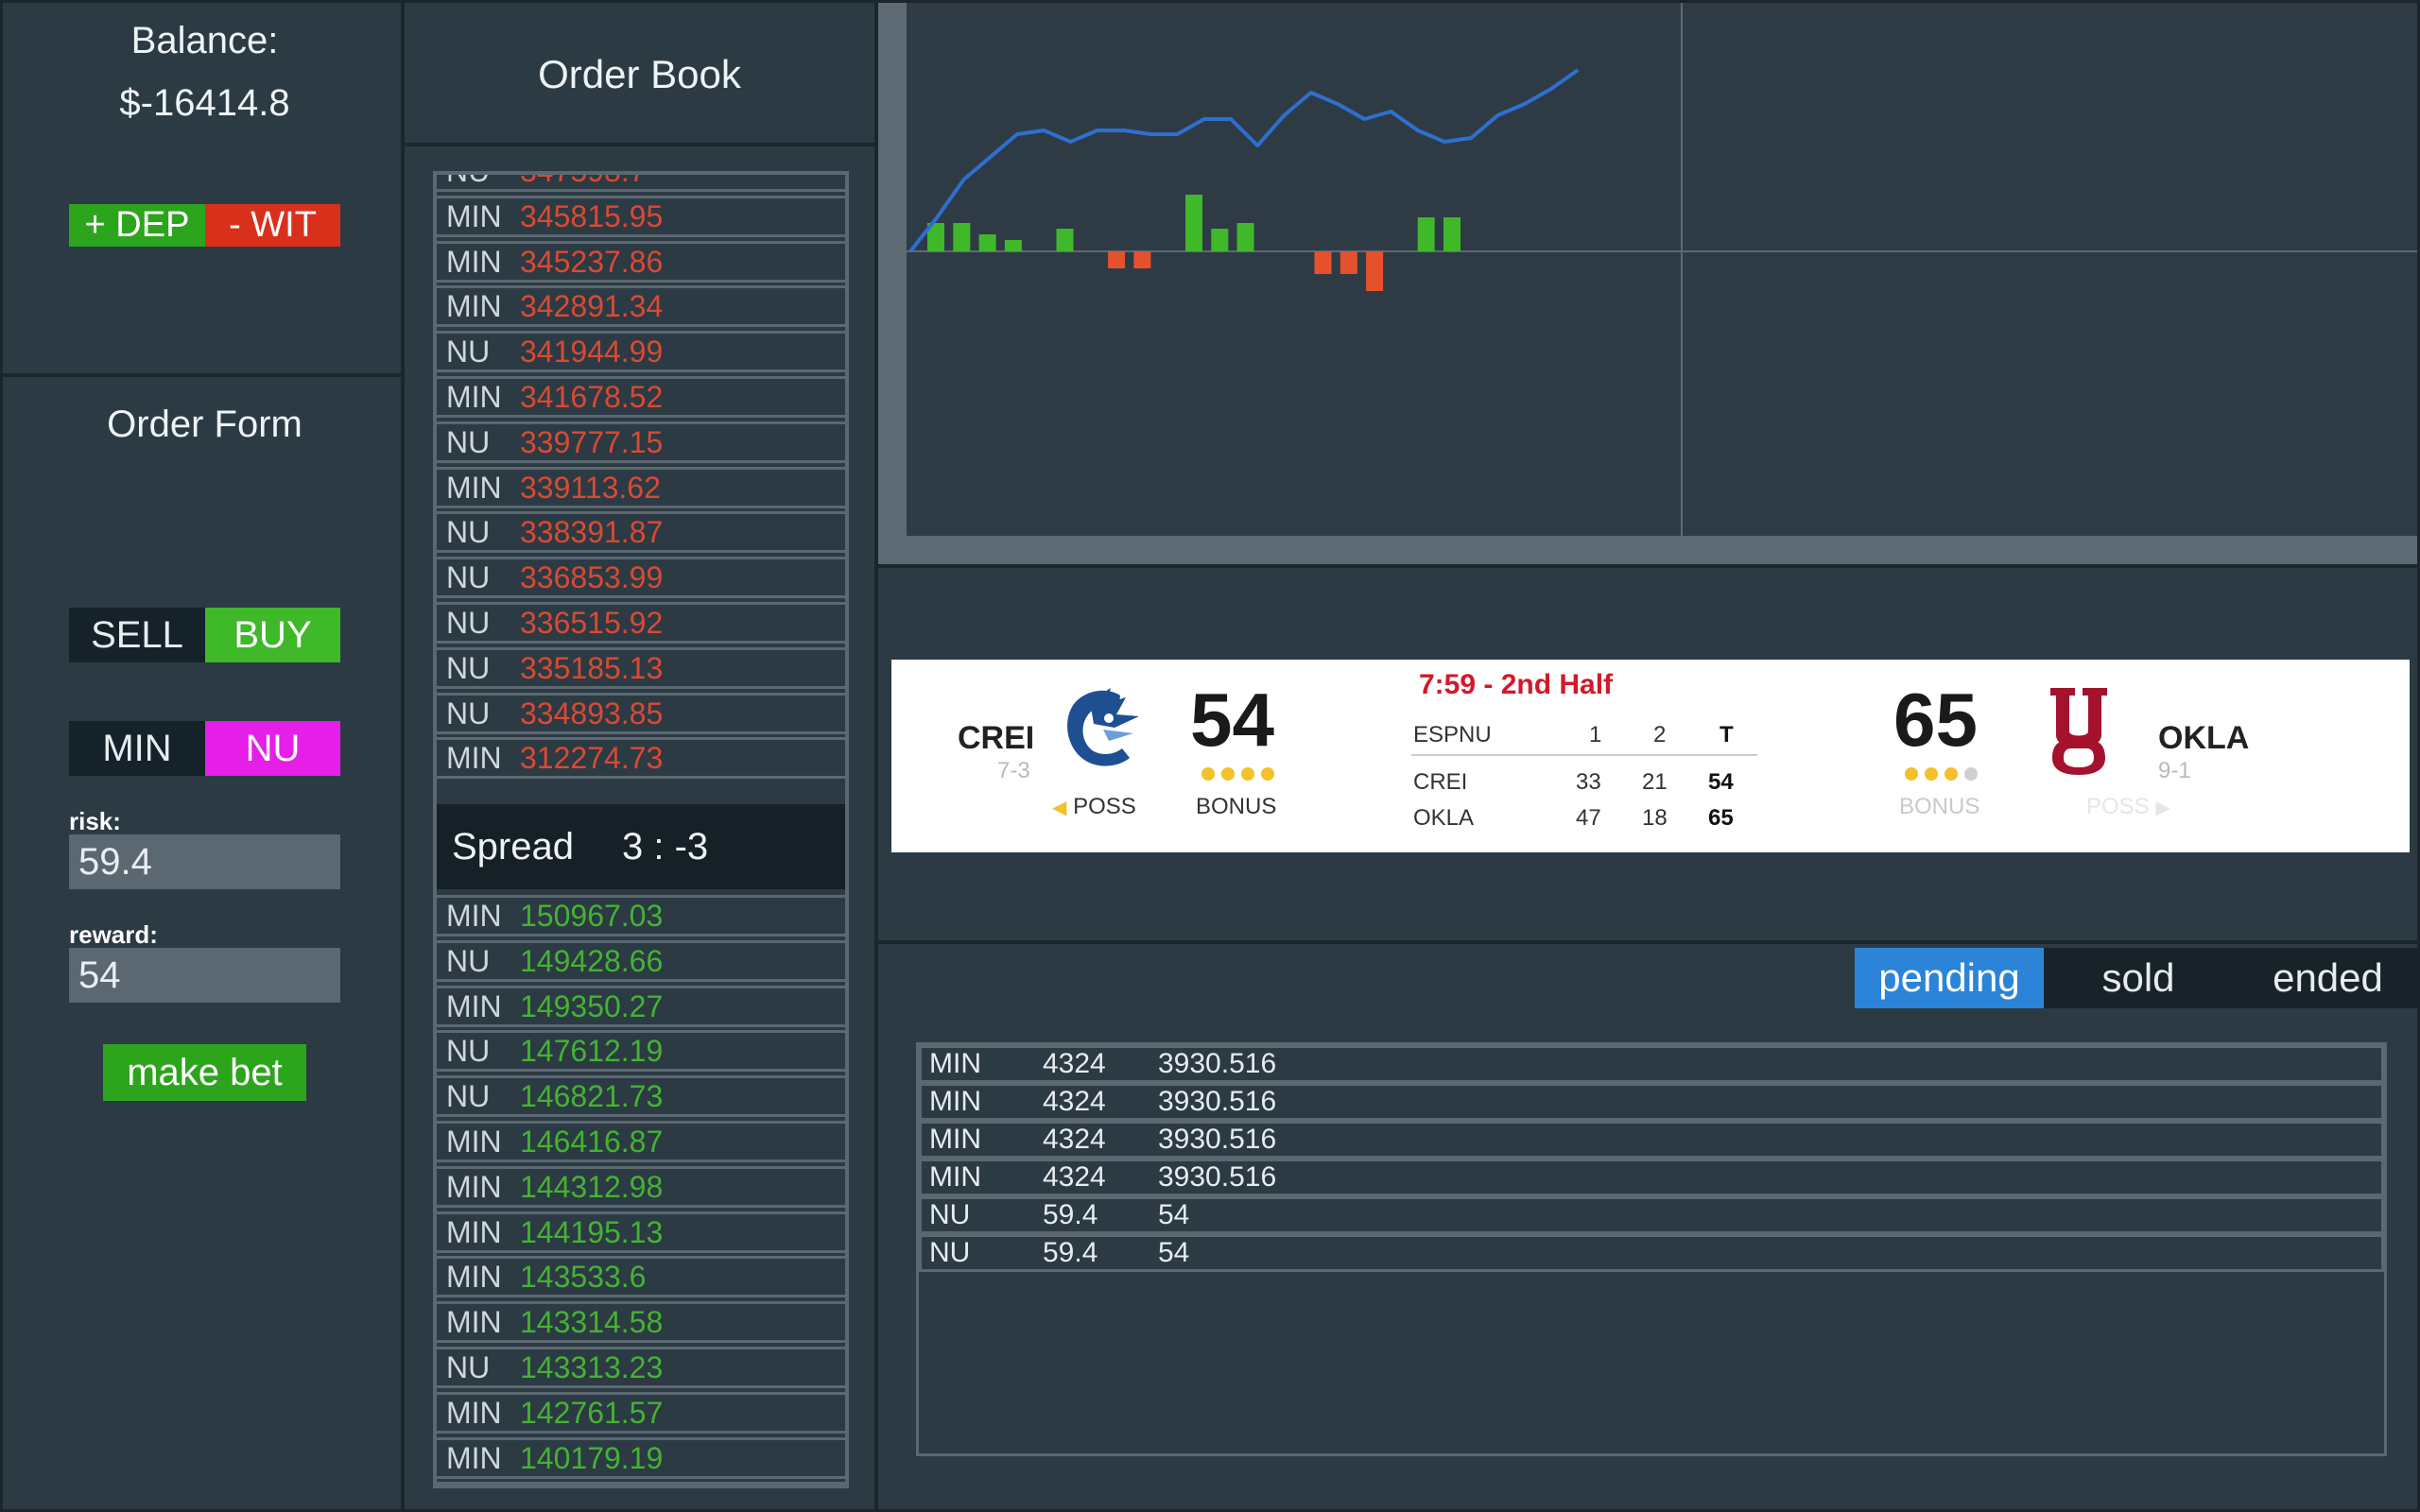  Describe the element at coordinates (590, 487) in the screenshot. I see `ask-price: 339113.62` at that location.